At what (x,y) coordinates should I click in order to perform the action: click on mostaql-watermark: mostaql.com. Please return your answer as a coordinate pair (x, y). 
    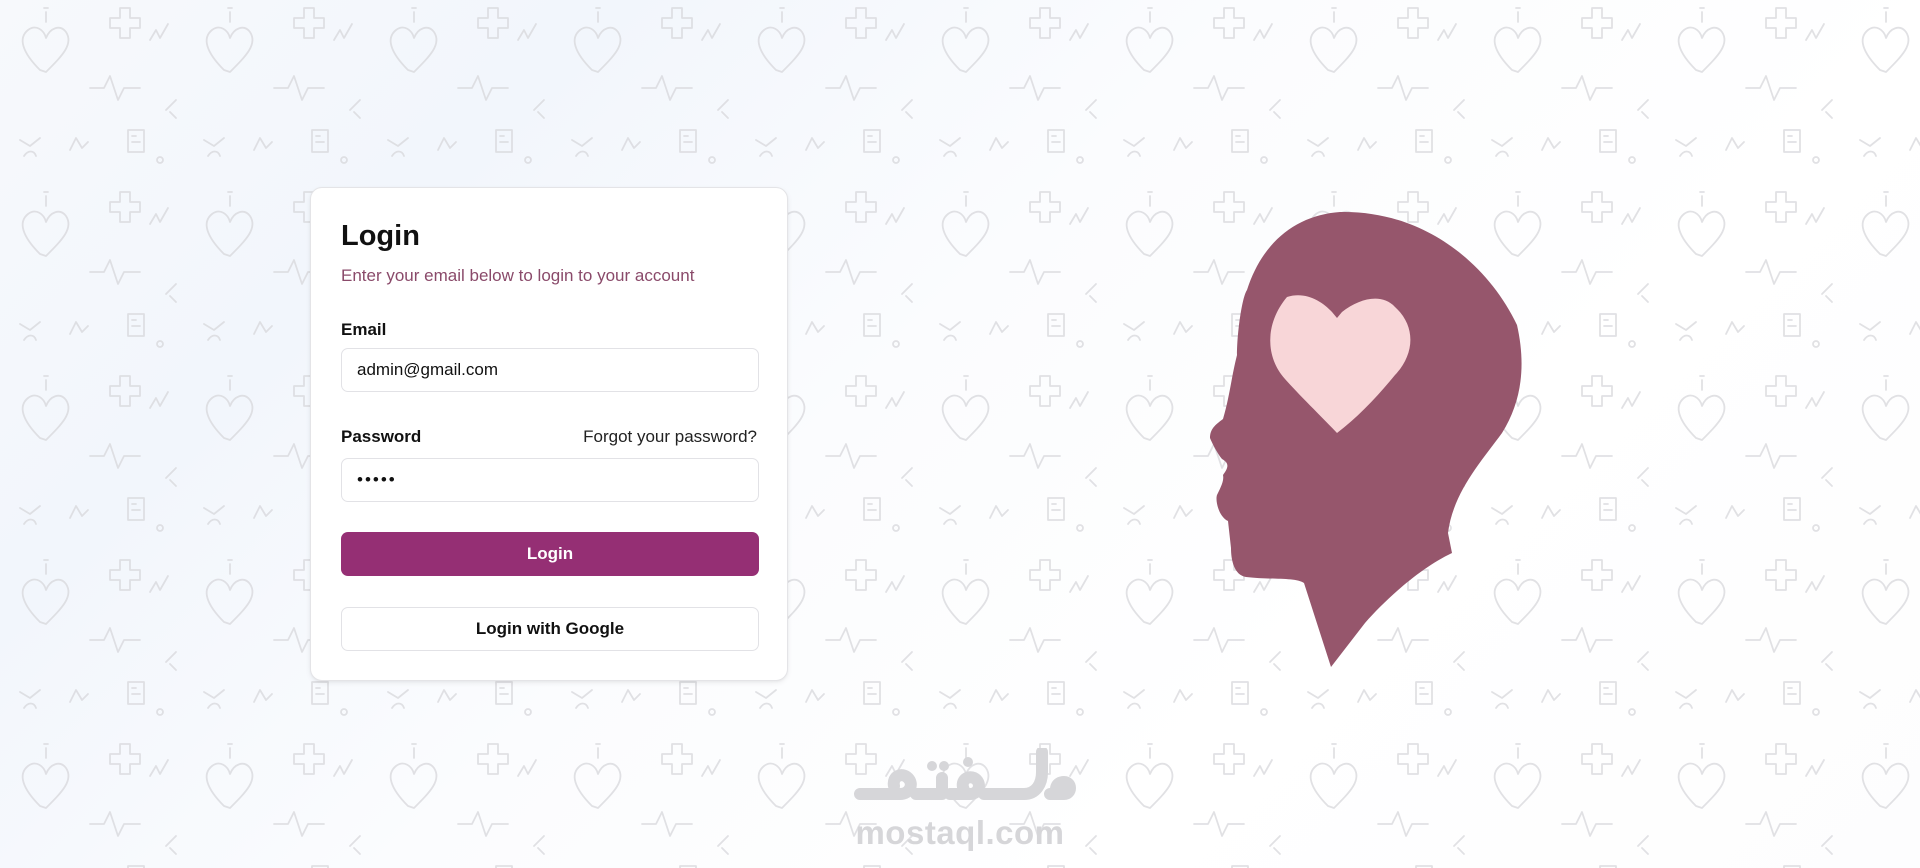
    Looking at the image, I should click on (960, 798).